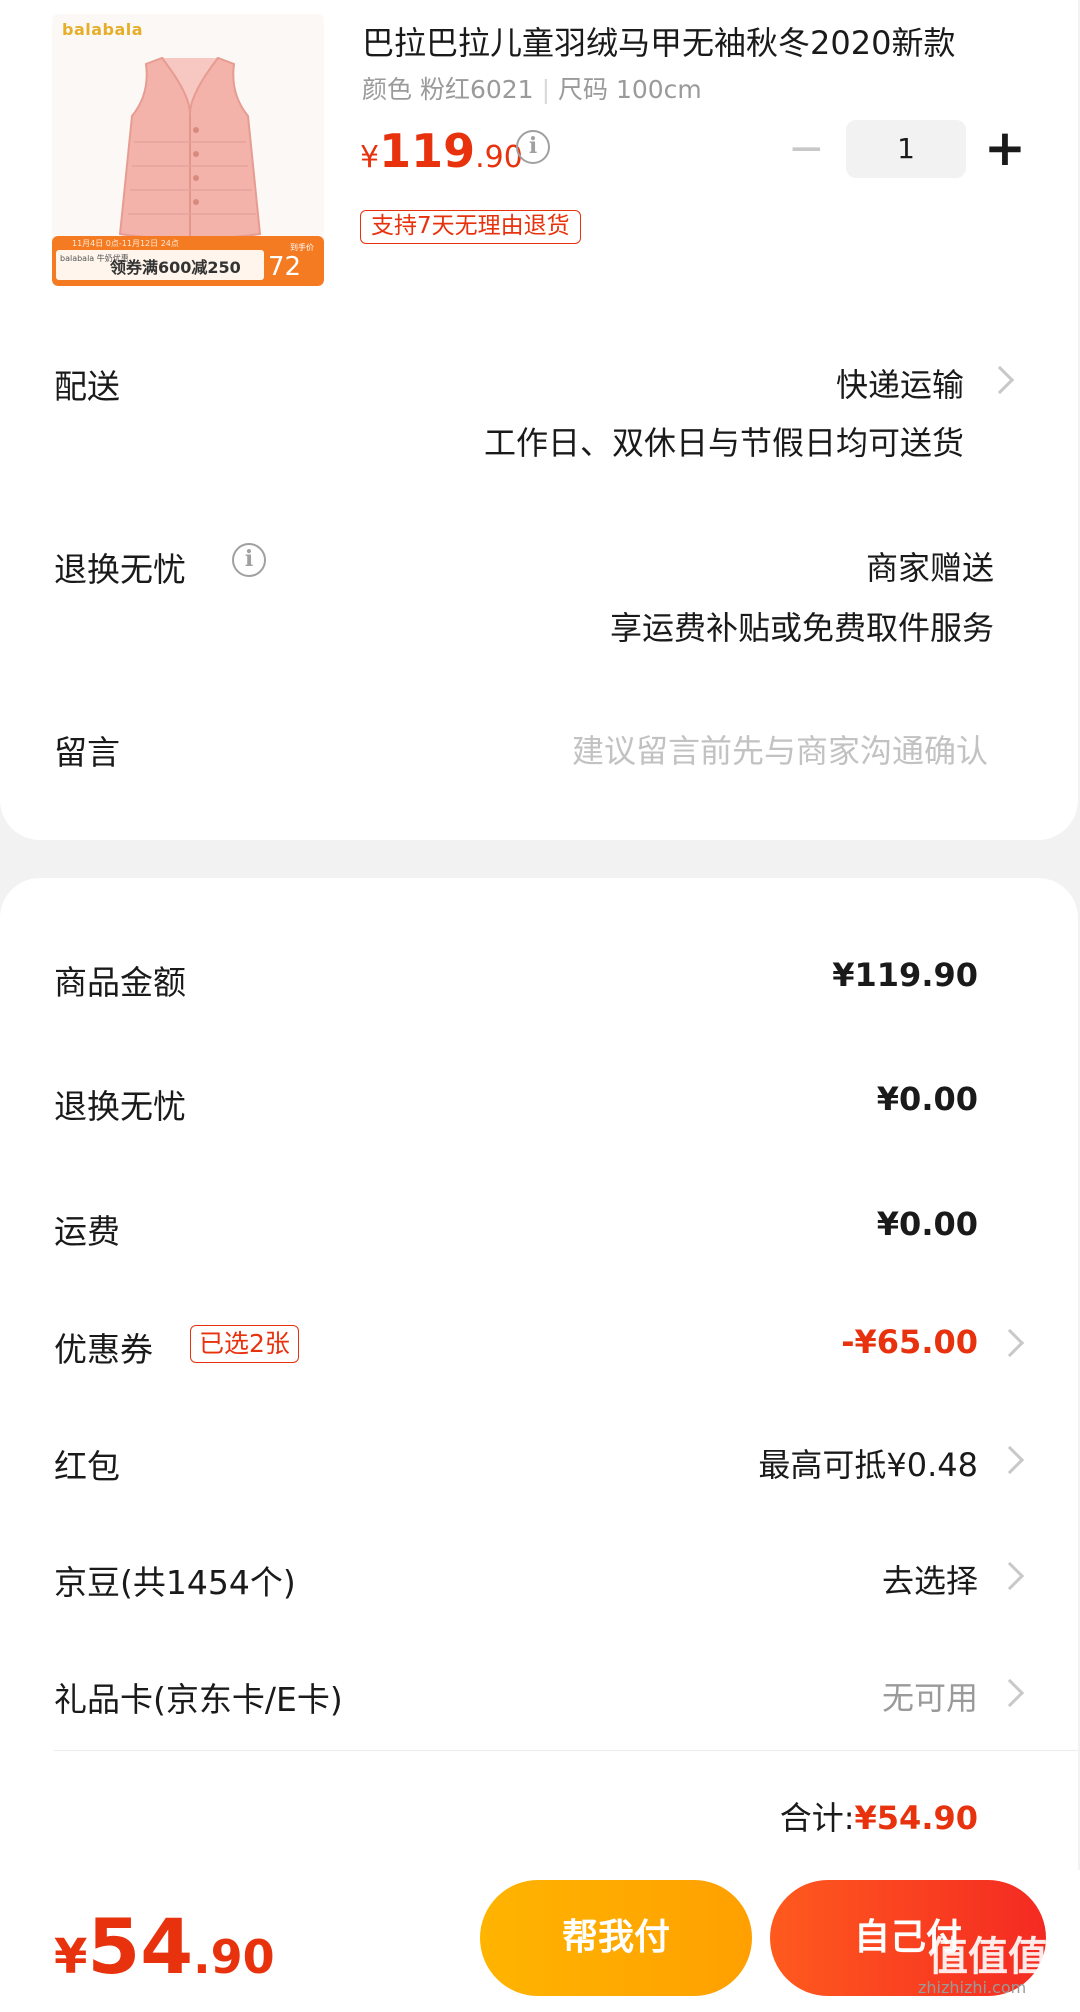 The width and height of the screenshot is (1080, 2012). I want to click on summary-total: 合计:¥54.90, so click(879, 1816).